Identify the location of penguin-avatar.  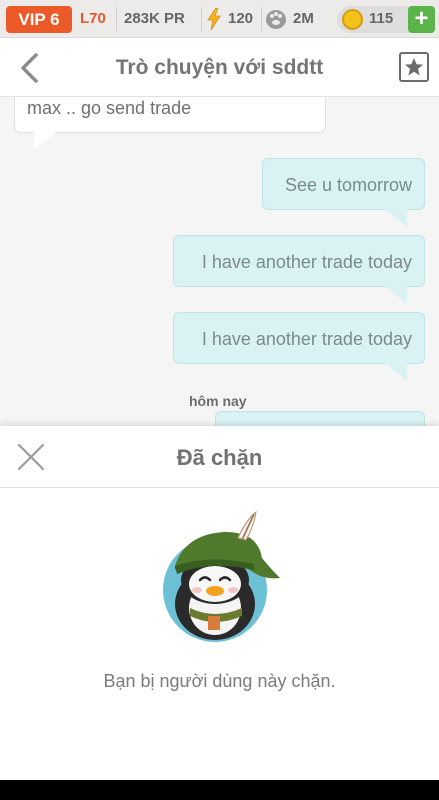
(221, 576).